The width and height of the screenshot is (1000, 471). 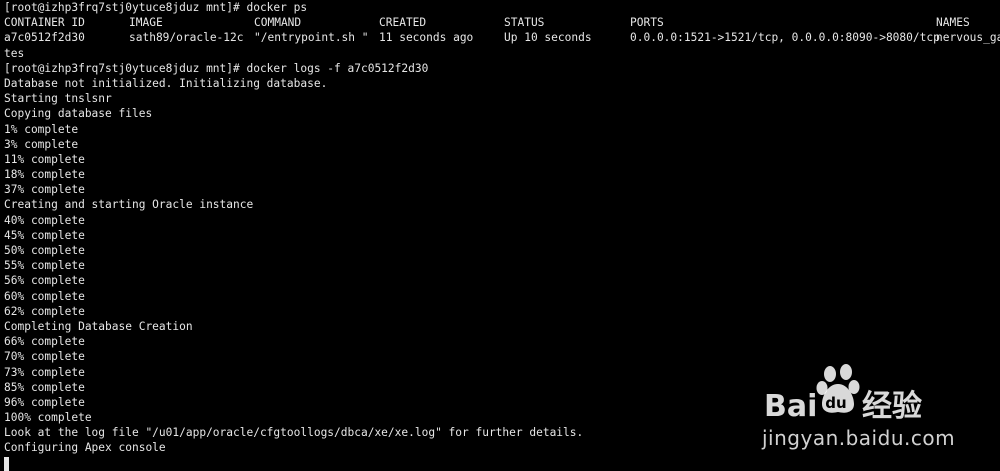 What do you see at coordinates (403, 23) in the screenshot?
I see `ps-header-created: CREATED` at bounding box center [403, 23].